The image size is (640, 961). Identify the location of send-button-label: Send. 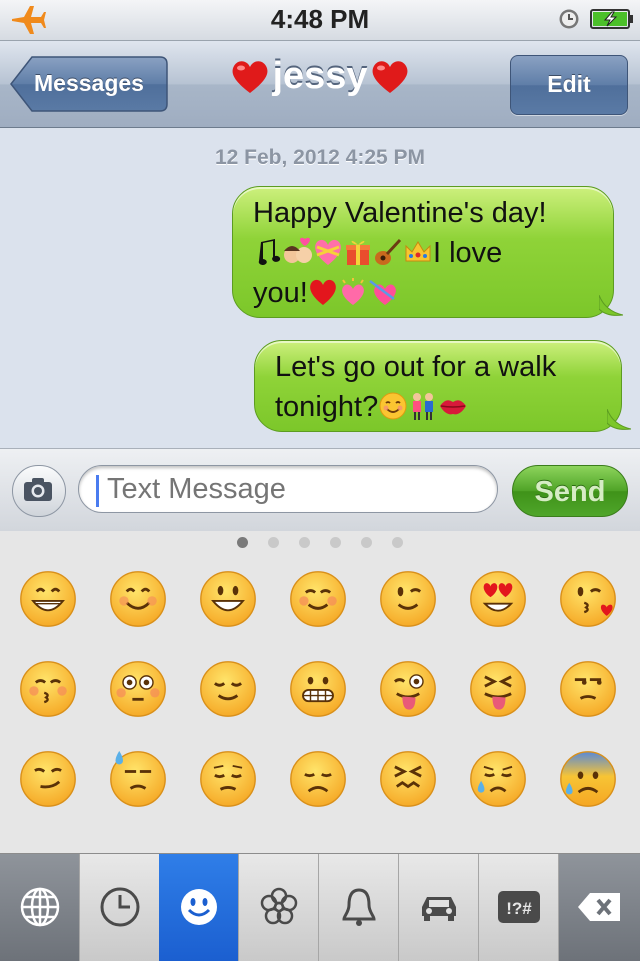
(570, 492).